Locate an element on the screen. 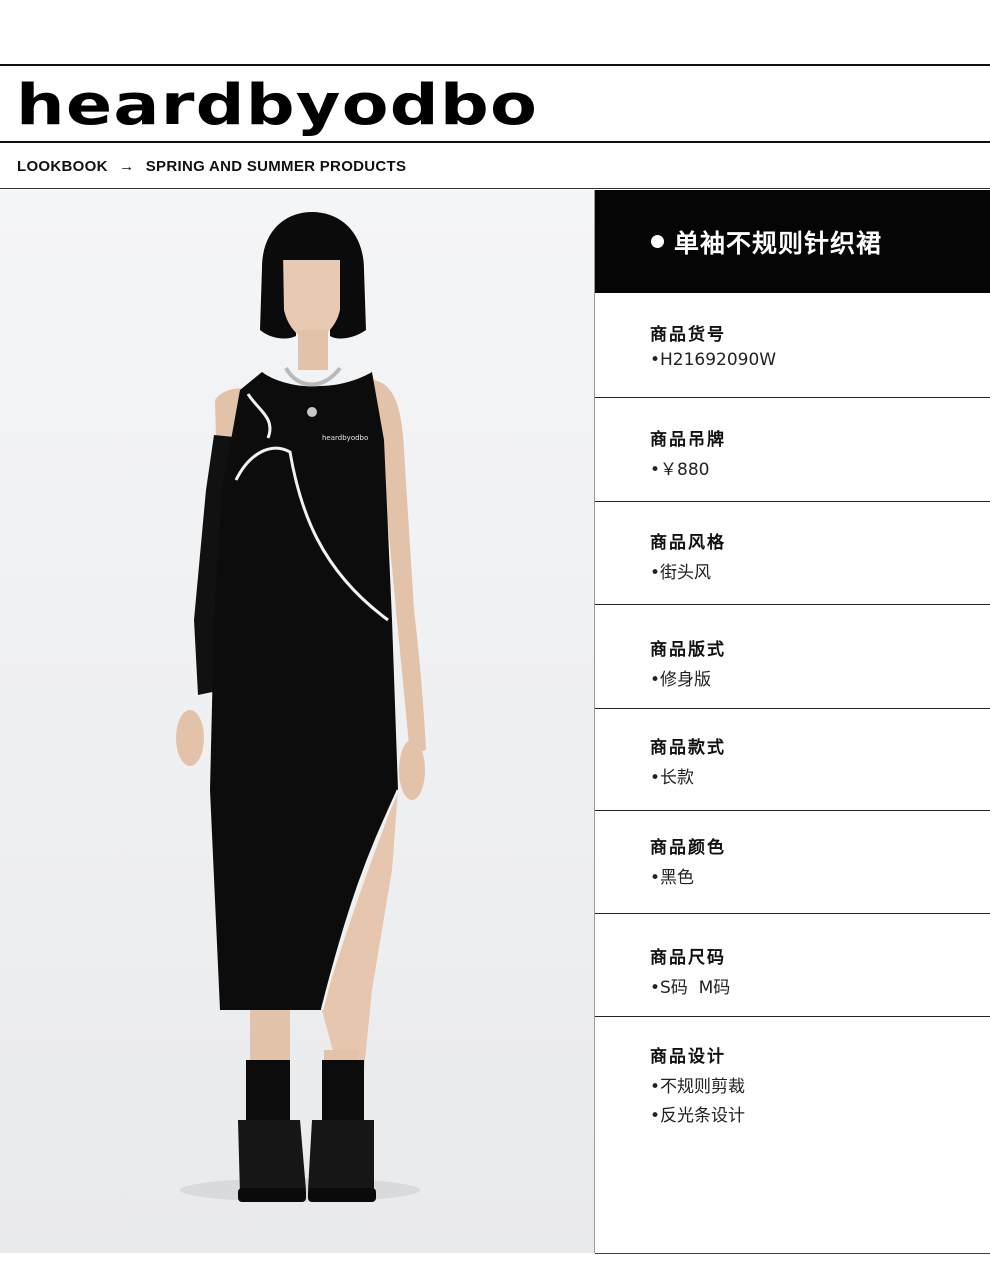 The width and height of the screenshot is (990, 1281). attr-label: 商品设计 is located at coordinates (688, 1057).